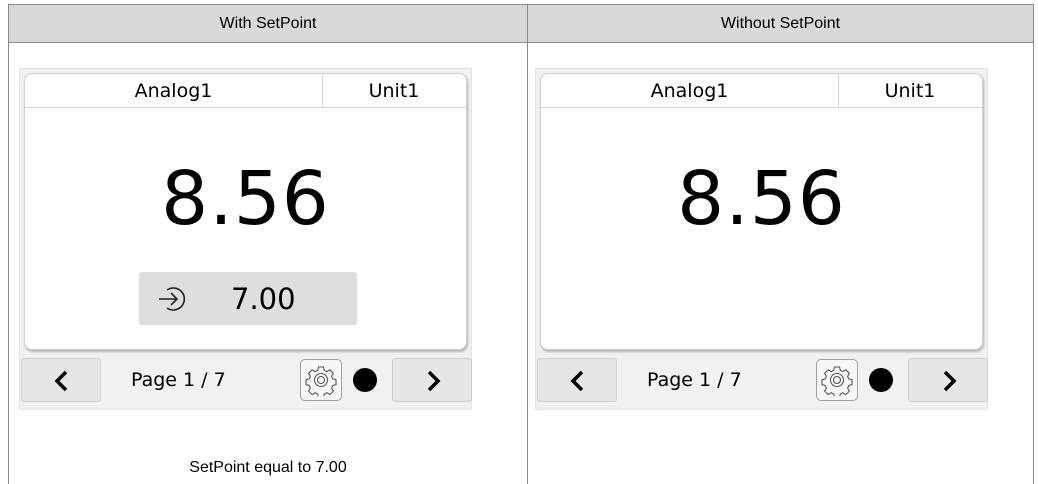 This screenshot has width=1038, height=484. What do you see at coordinates (521, 24) in the screenshot?
I see `table-header-row: With SetPoint Without SetPoint` at bounding box center [521, 24].